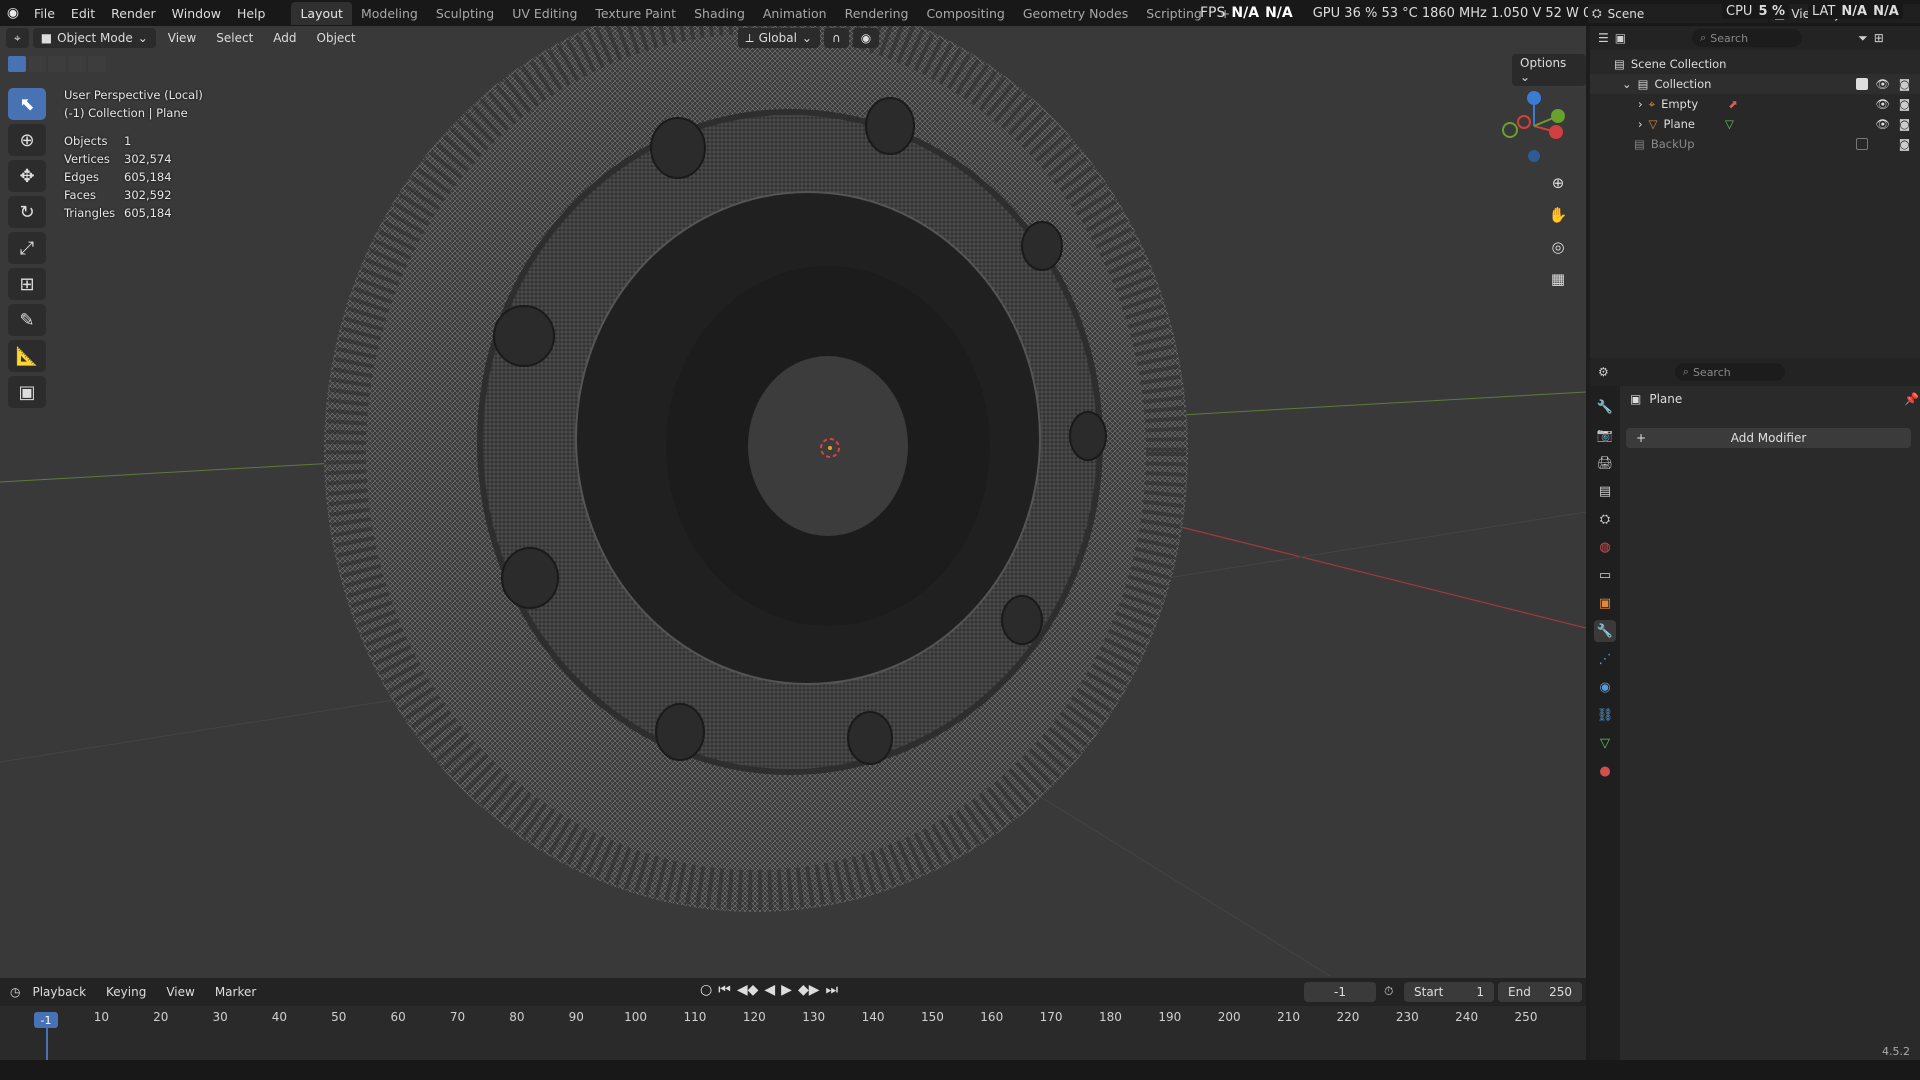 The width and height of the screenshot is (1920, 1080). Describe the element at coordinates (965, 13) in the screenshot. I see `tab-compositing: Compositing` at that location.